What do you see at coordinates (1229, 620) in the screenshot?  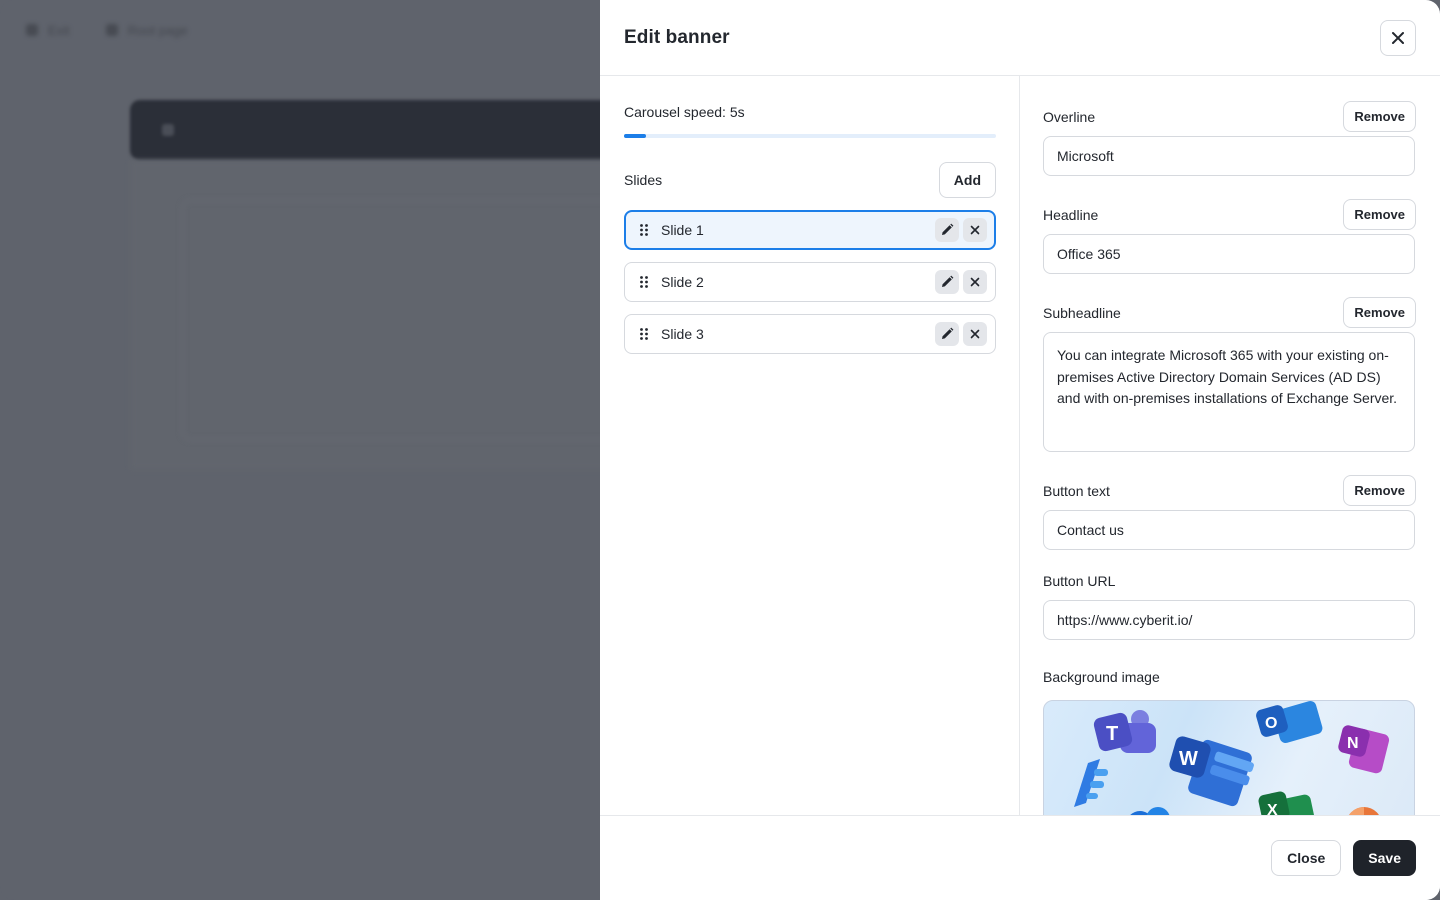 I see `button-url-input: https://www.cyberit.io/` at bounding box center [1229, 620].